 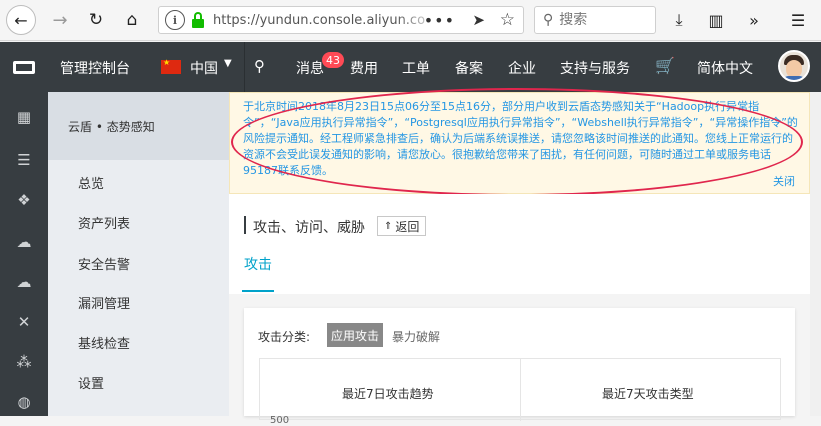 I want to click on notice-close-link: 关闭, so click(x=784, y=181).